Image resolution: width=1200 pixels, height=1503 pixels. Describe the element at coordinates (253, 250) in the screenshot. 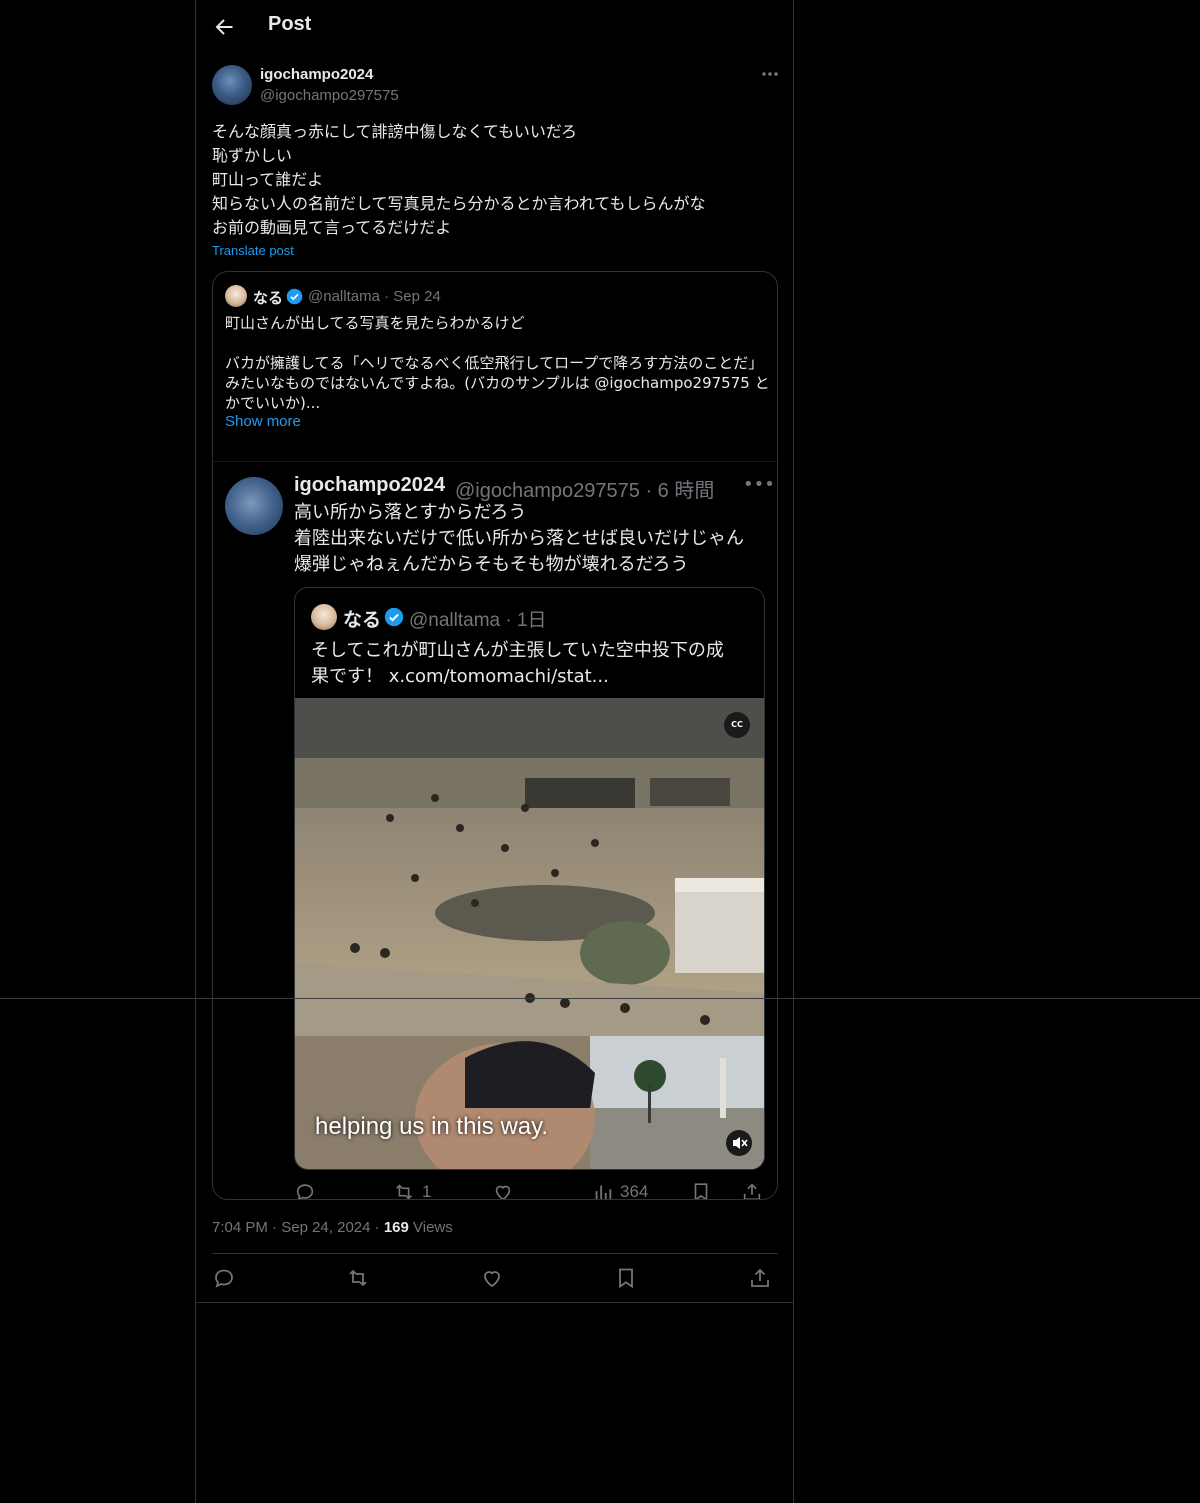

I see `translate-post-link: Translate post` at that location.